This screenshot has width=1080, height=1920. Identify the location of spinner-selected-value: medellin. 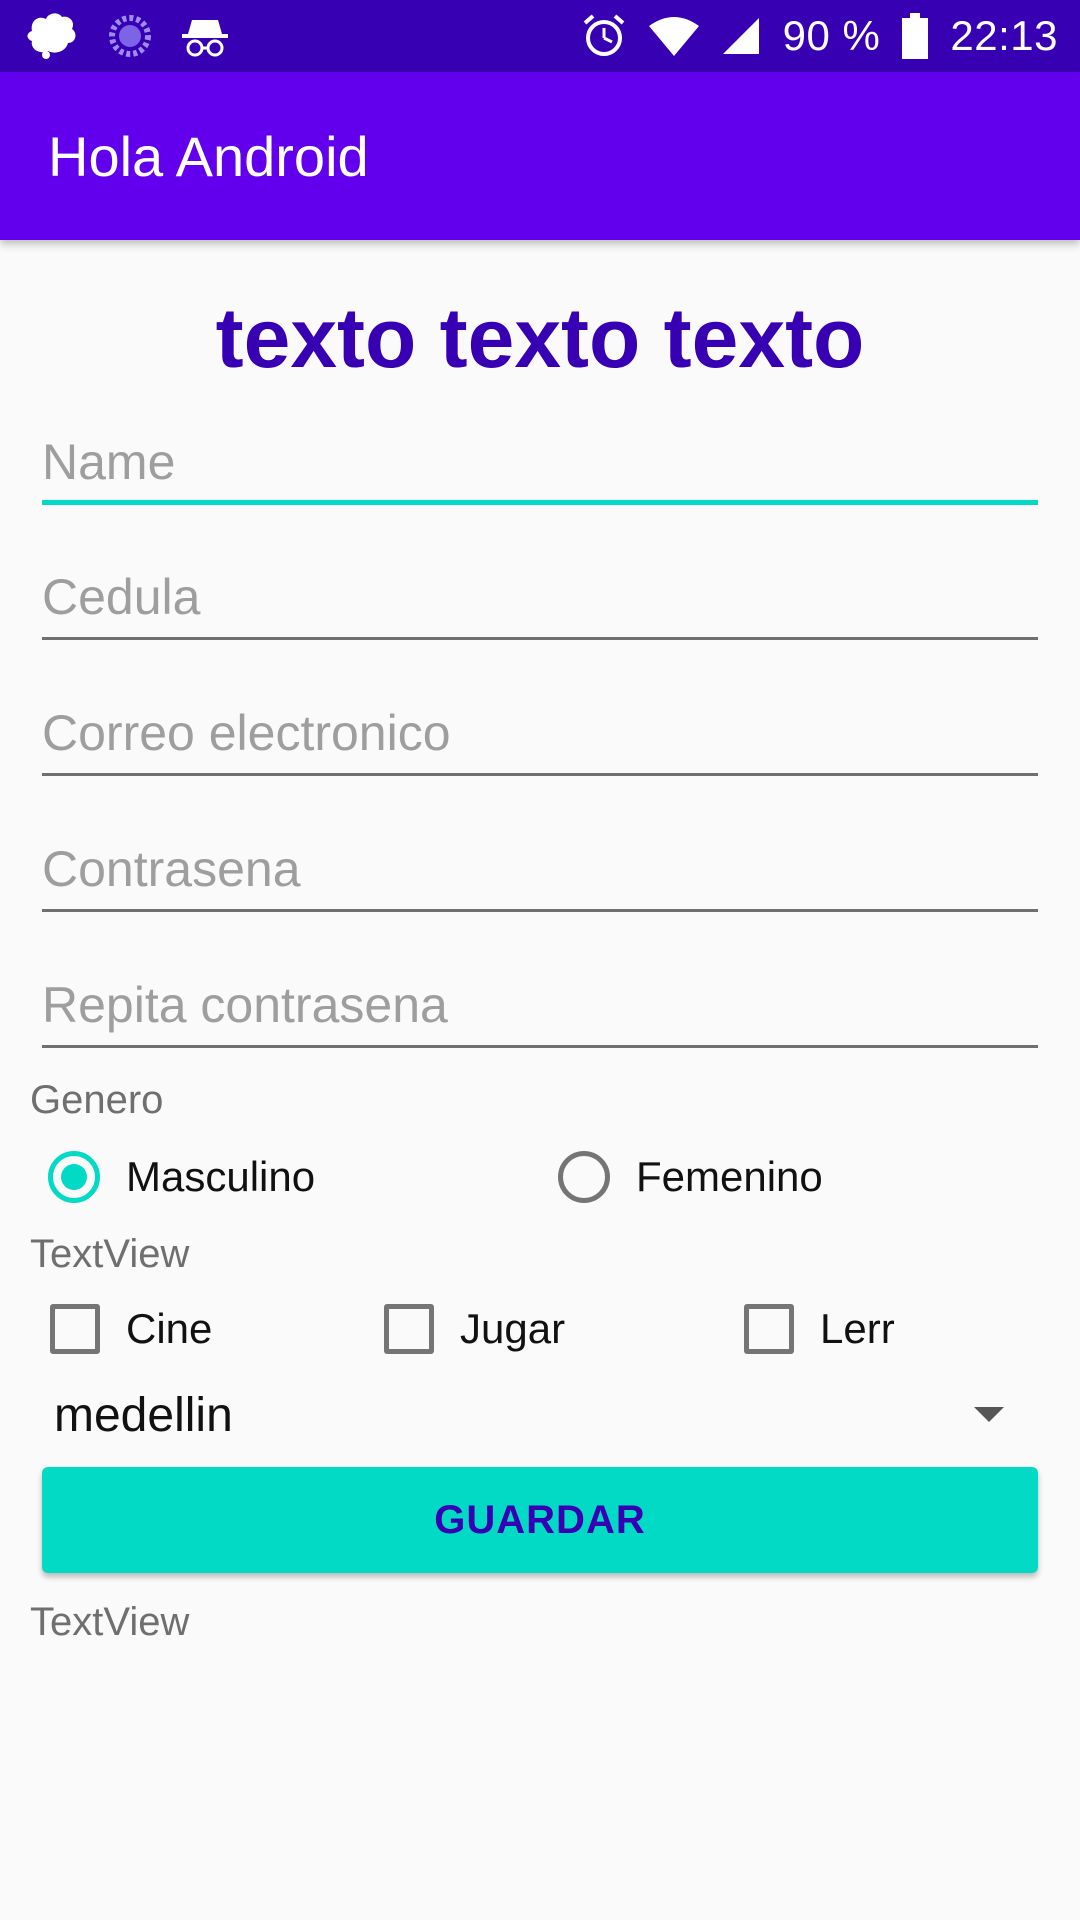
(143, 1415).